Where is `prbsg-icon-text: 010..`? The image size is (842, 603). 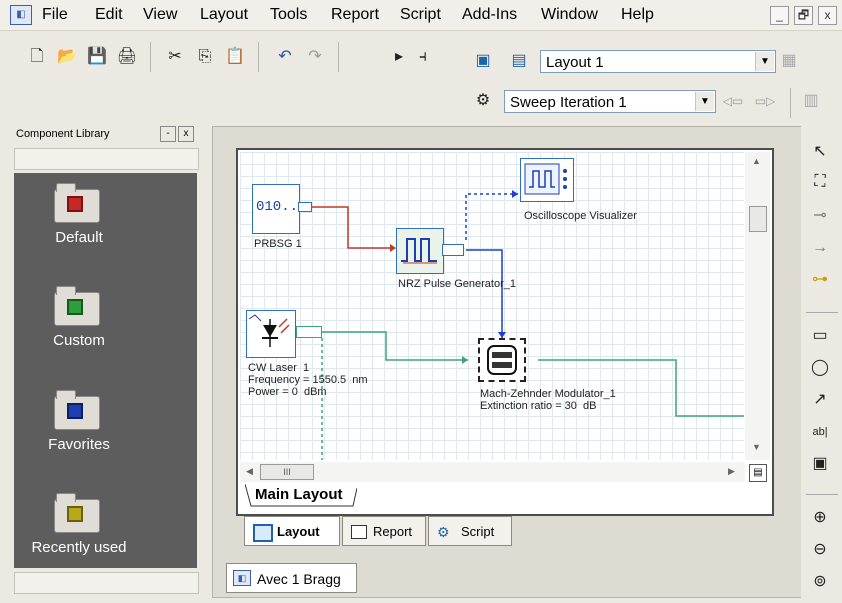 prbsg-icon-text: 010.. is located at coordinates (277, 207).